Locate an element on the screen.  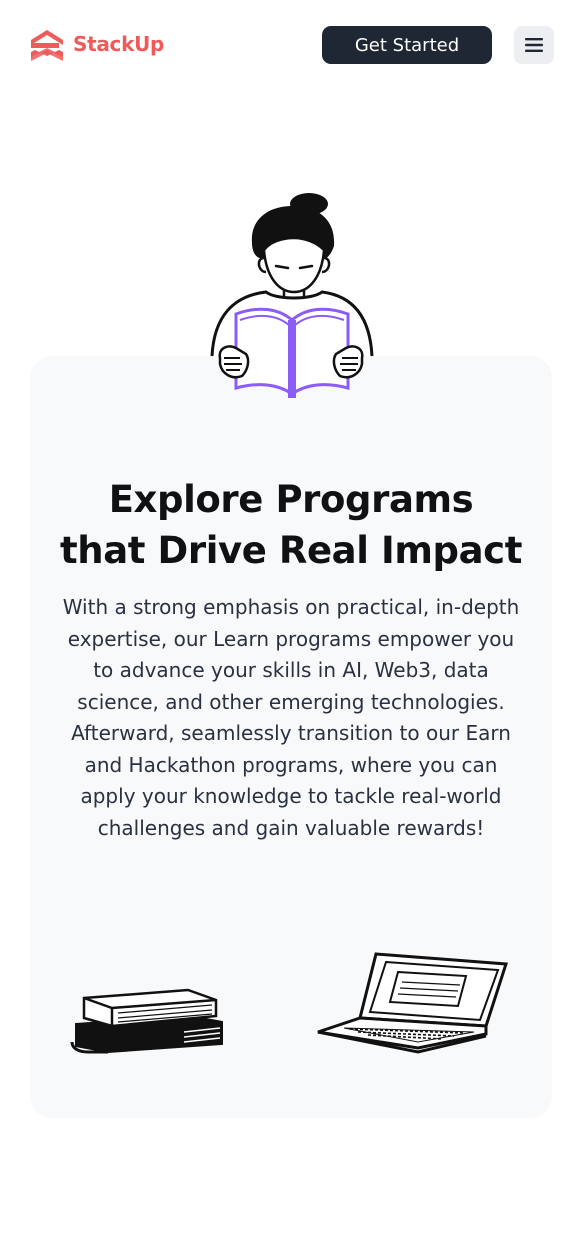
person-reading-book-illustration is located at coordinates (291, 298).